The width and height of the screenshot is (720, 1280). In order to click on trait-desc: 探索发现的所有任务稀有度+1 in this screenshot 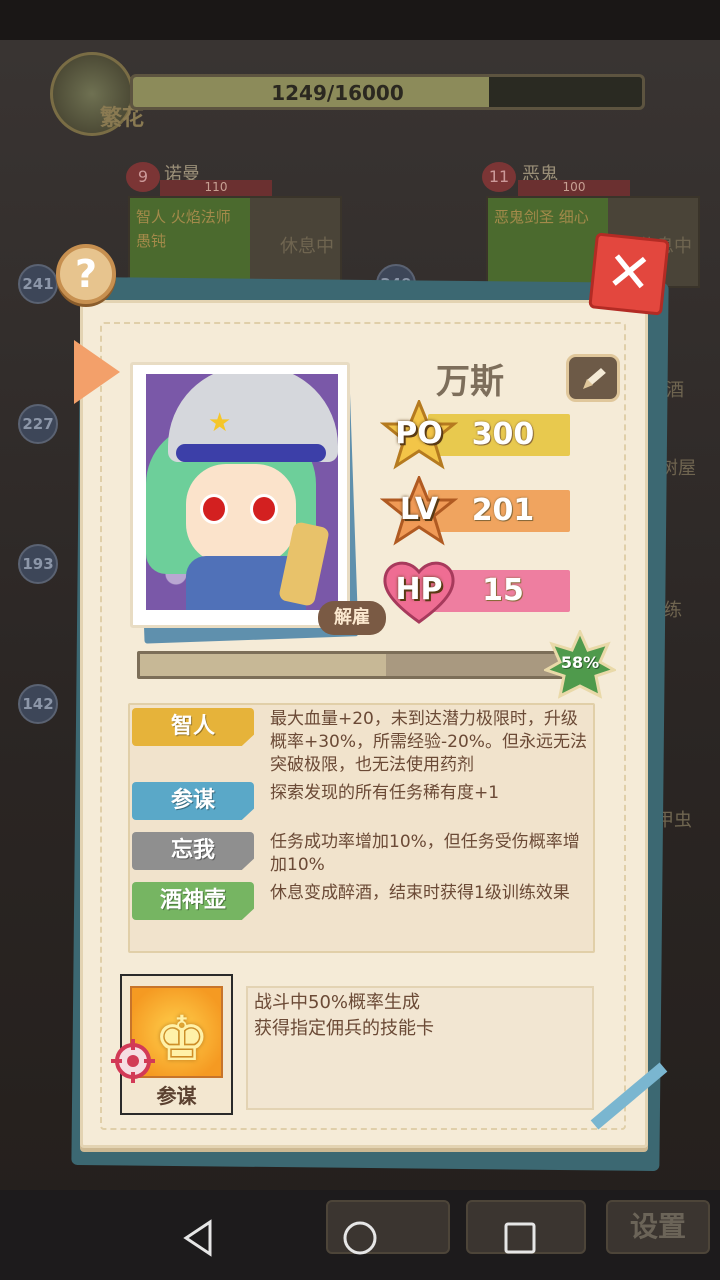, I will do `click(385, 793)`.